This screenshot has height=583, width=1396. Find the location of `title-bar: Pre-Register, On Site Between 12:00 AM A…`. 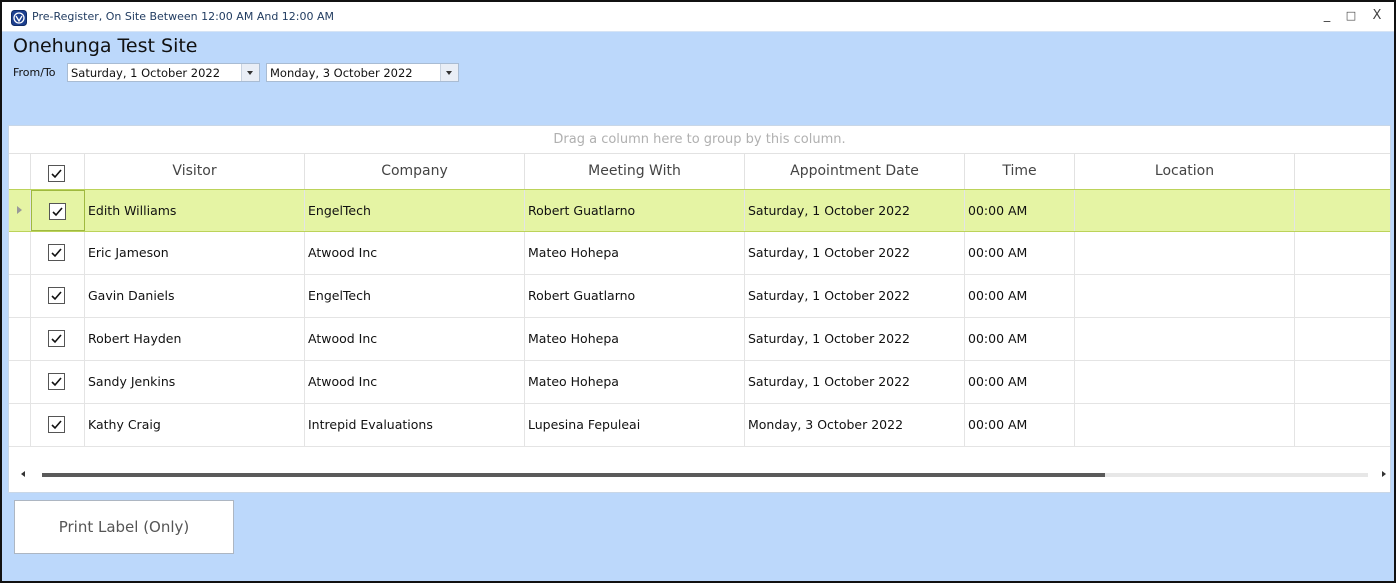

title-bar: Pre-Register, On Site Between 12:00 AM A… is located at coordinates (698, 17).